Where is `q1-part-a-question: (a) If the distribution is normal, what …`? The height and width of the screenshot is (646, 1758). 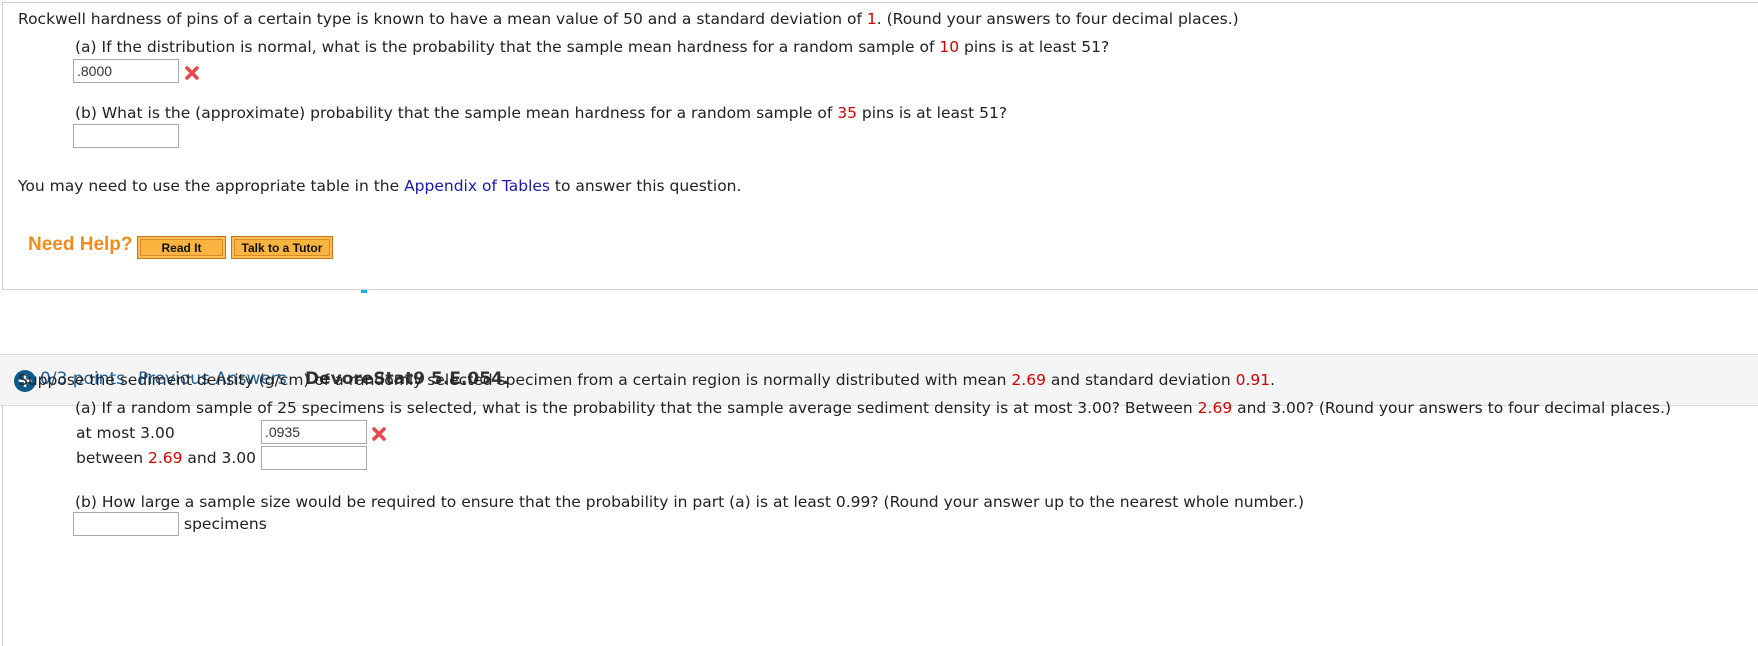 q1-part-a-question: (a) If the distribution is normal, what … is located at coordinates (592, 47).